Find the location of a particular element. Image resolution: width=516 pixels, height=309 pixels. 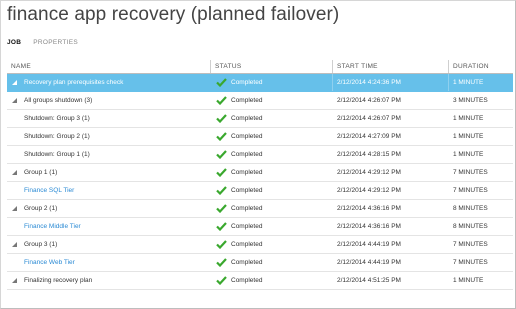

start-time: 2/12/2014 4:51:25 PM is located at coordinates (369, 280).